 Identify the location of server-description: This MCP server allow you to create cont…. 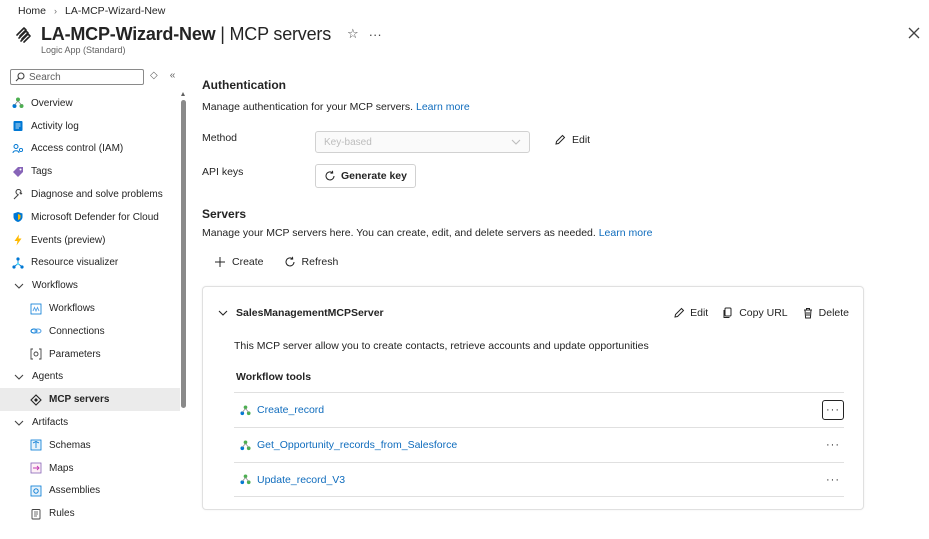
(441, 346).